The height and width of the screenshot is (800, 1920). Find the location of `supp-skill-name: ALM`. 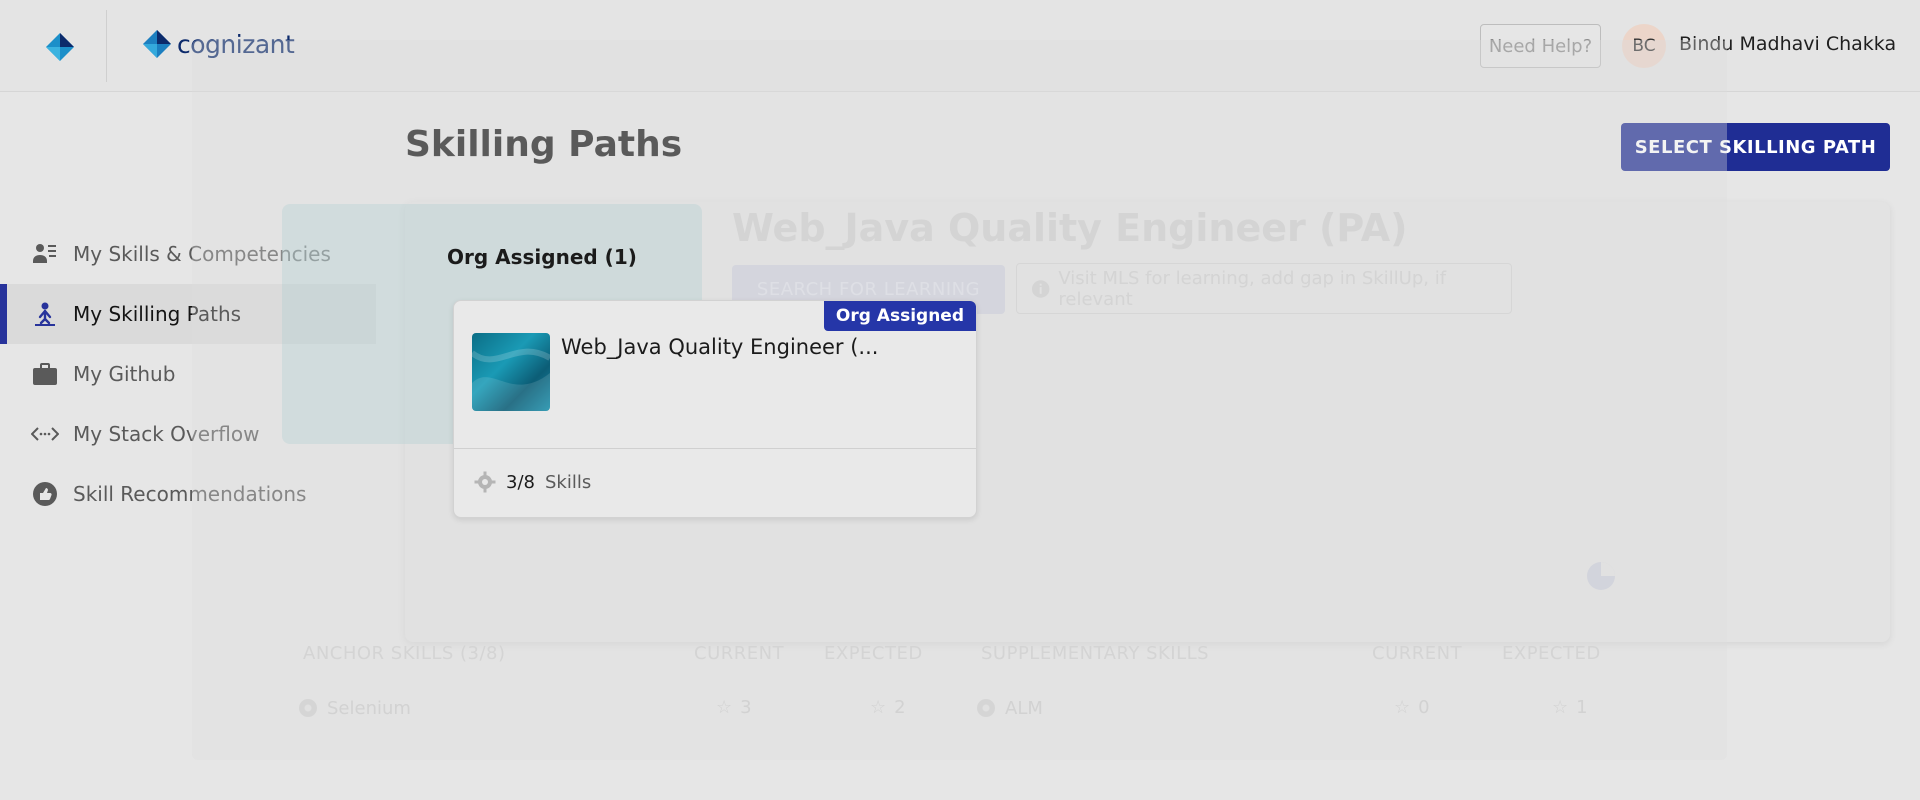

supp-skill-name: ALM is located at coordinates (1024, 708).